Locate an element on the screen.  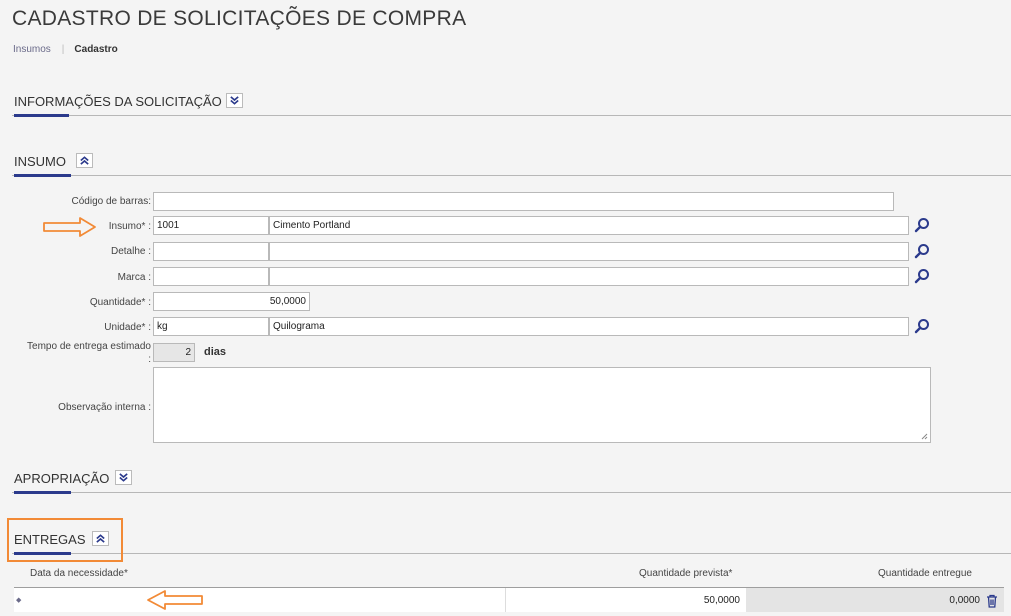
breadcrumb-current: Cadastro is located at coordinates (96, 49).